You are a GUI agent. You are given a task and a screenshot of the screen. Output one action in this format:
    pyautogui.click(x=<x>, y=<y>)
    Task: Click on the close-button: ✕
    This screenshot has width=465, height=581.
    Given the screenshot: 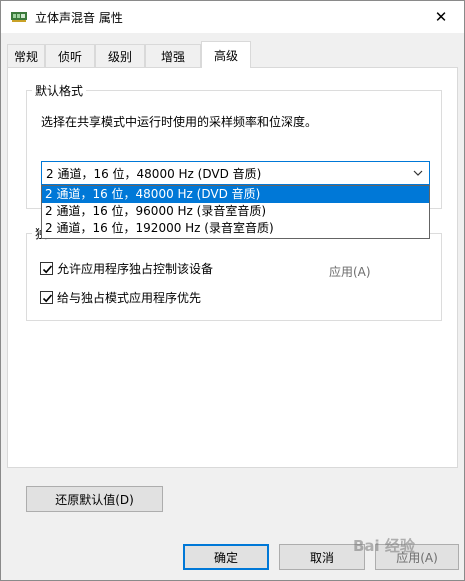 What is the action you would take?
    pyautogui.click(x=441, y=16)
    